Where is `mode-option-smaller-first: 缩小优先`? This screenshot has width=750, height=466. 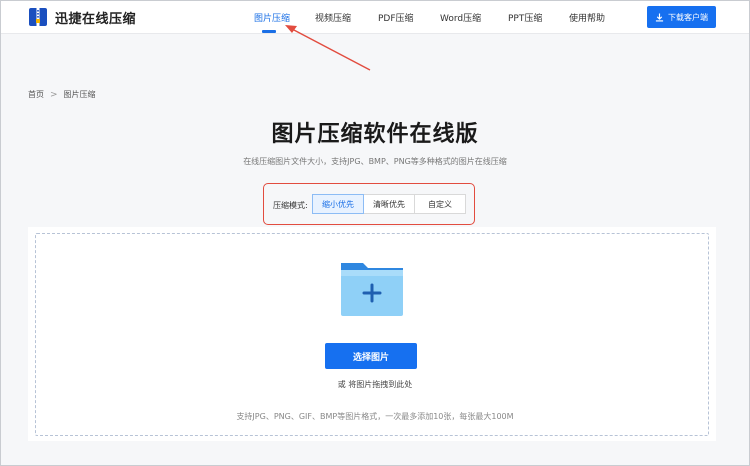 mode-option-smaller-first: 缩小优先 is located at coordinates (338, 204).